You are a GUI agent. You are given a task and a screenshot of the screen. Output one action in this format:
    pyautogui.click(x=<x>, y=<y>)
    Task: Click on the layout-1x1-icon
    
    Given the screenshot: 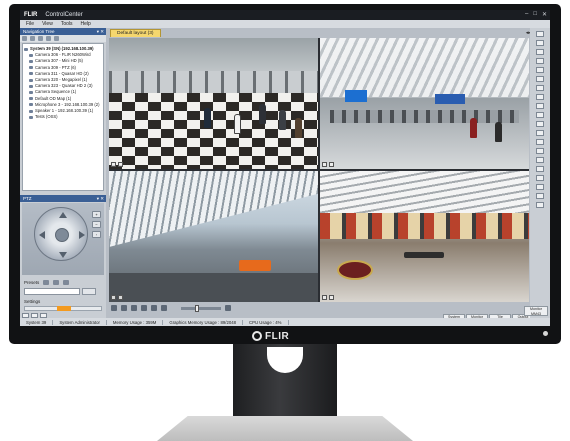 What is the action you would take?
    pyautogui.click(x=540, y=34)
    